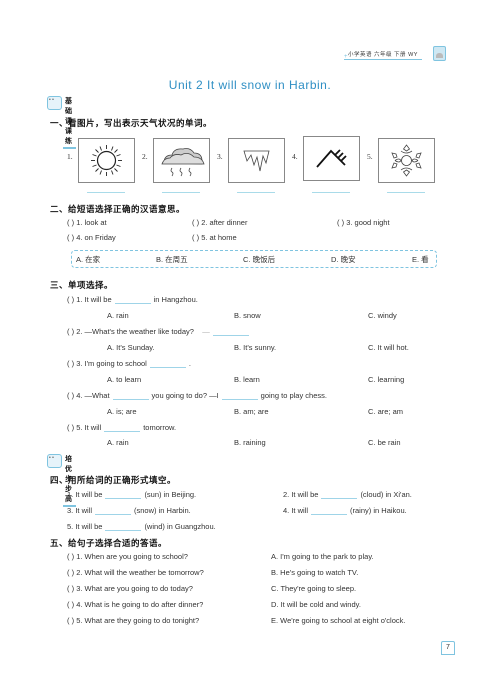  I want to click on question: ( ) 2. —What's the weather like today? —, so click(159, 331).